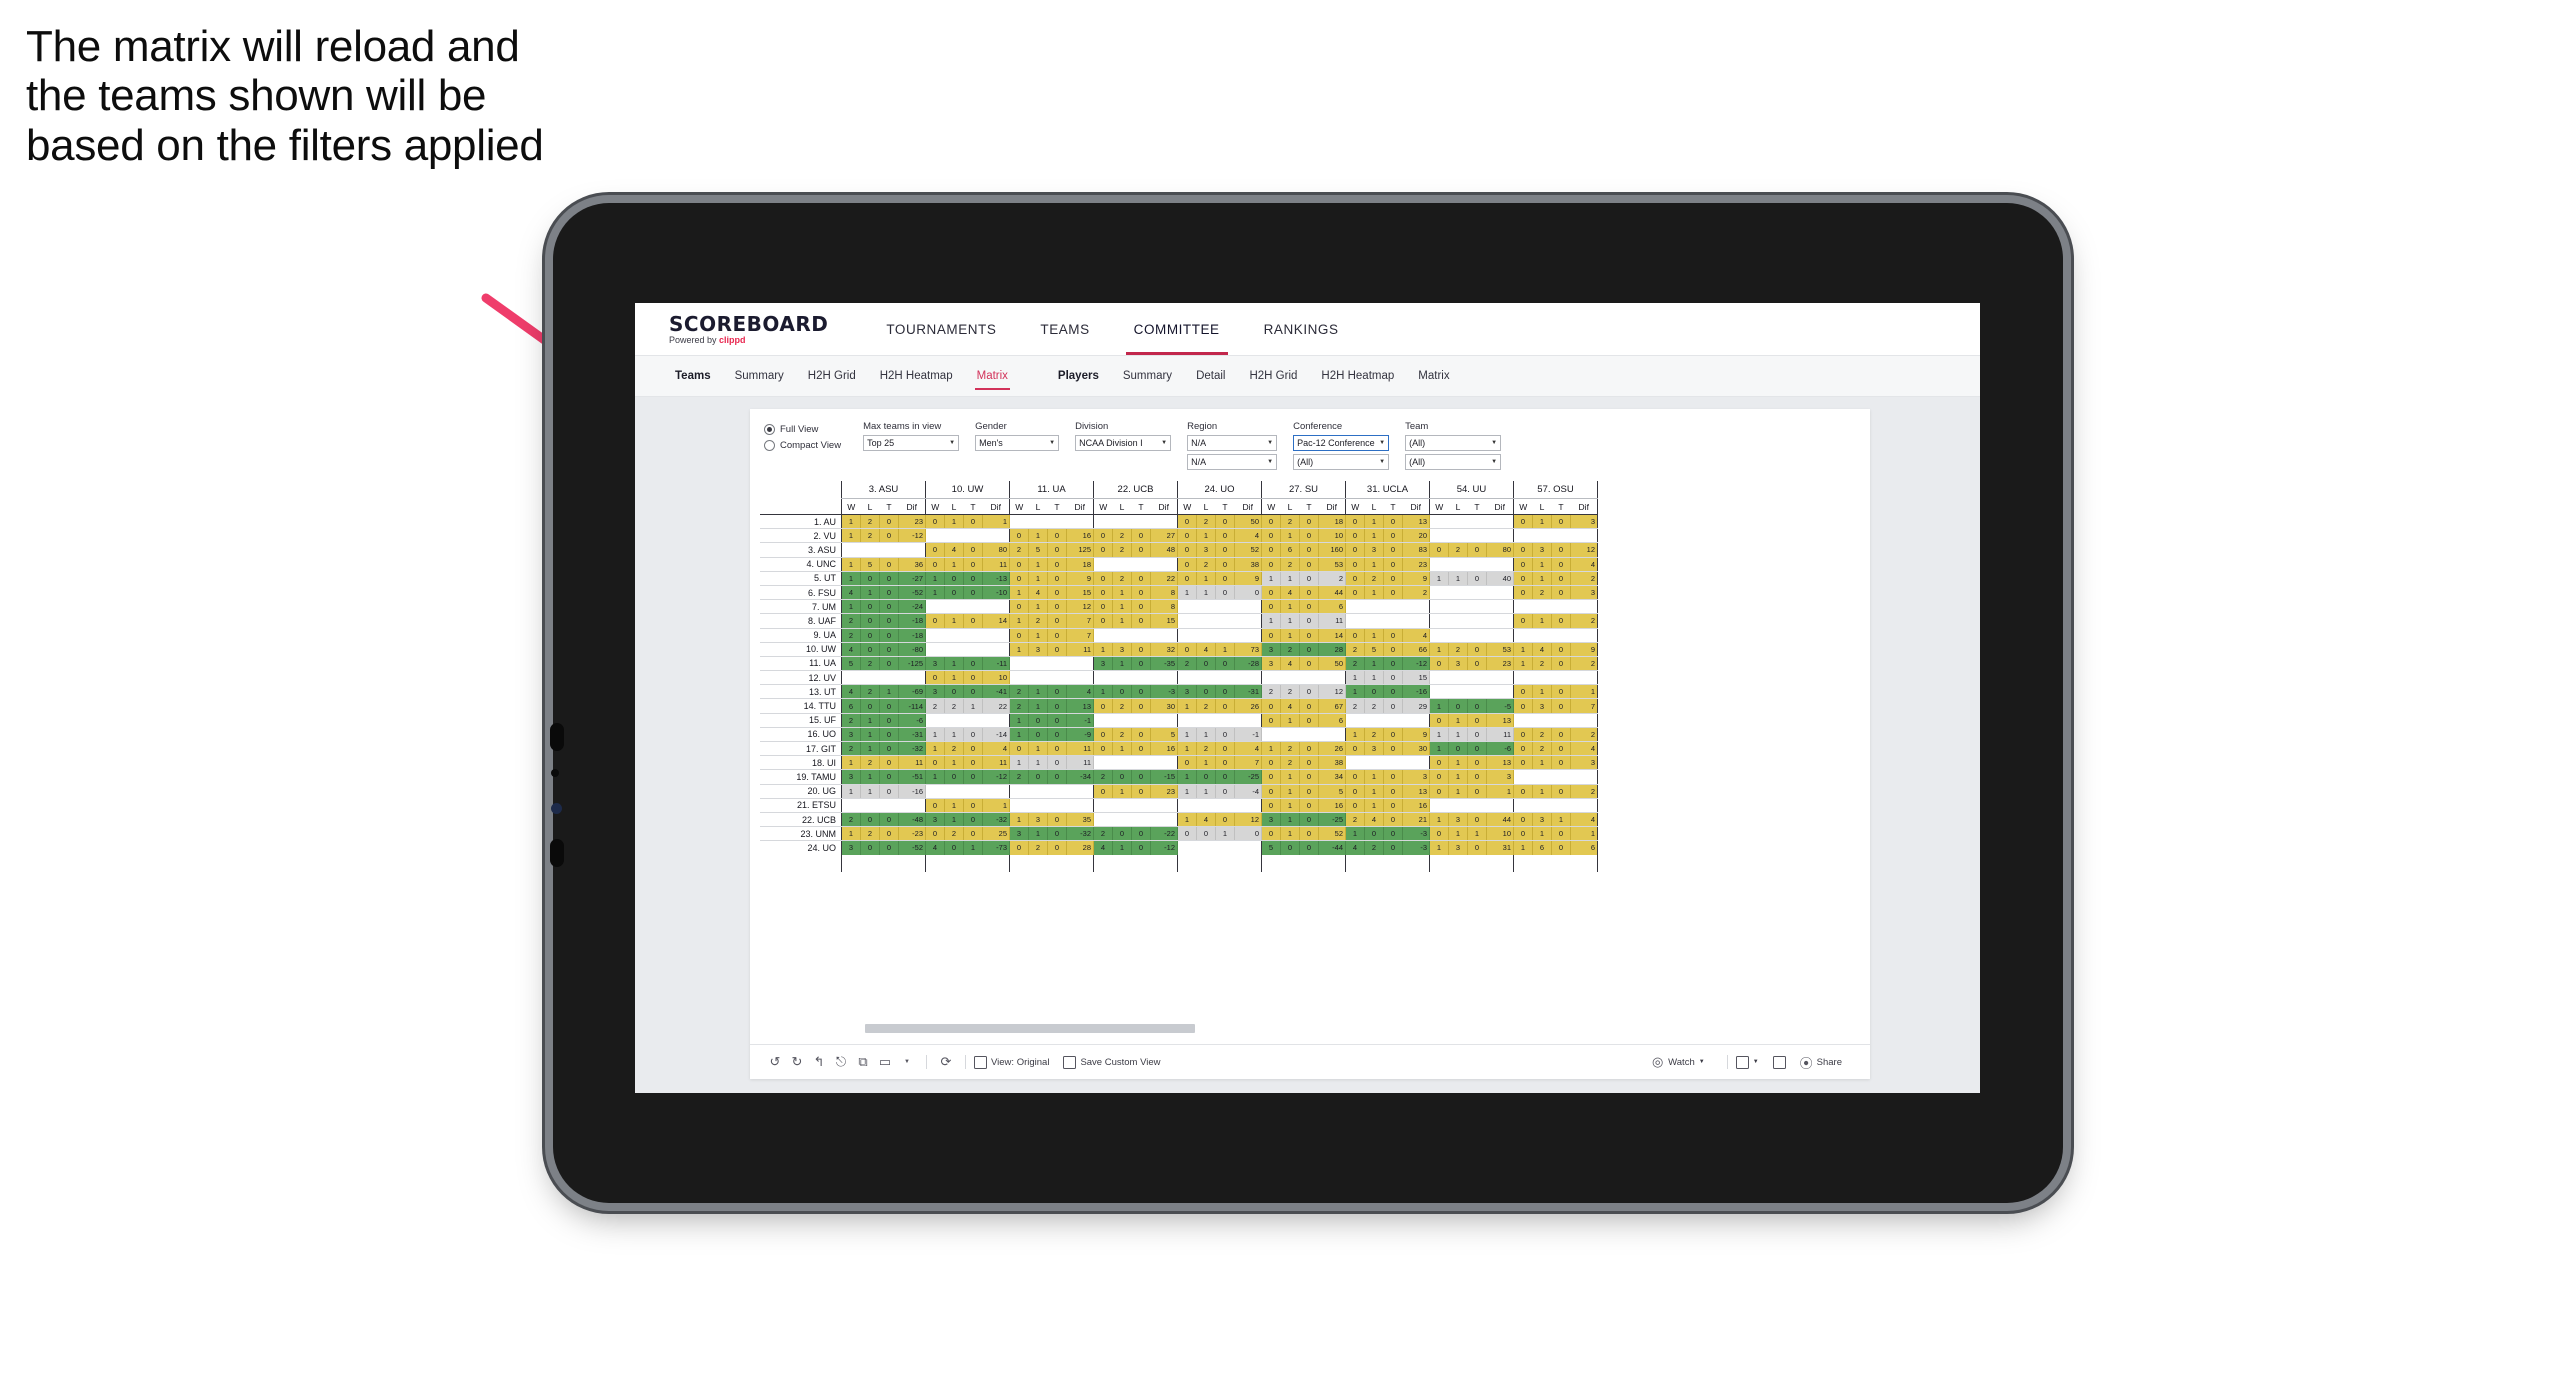 This screenshot has width=2568, height=1382. I want to click on matrix-row-label: 14. TTU, so click(801, 706).